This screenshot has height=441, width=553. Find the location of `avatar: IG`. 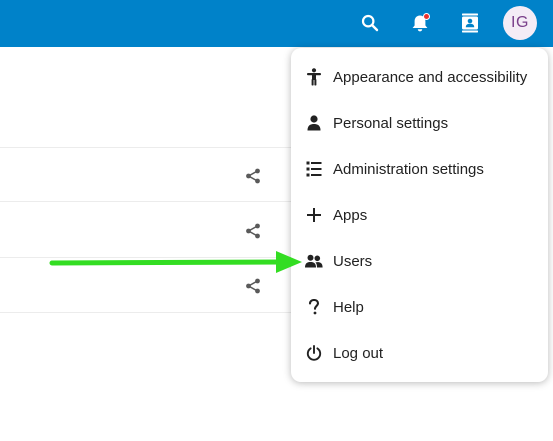

avatar: IG is located at coordinates (520, 23).